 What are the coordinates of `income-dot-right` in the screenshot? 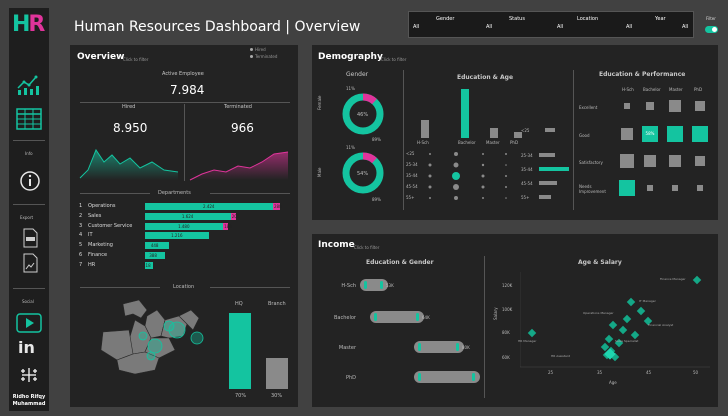 It's located at (473, 377).